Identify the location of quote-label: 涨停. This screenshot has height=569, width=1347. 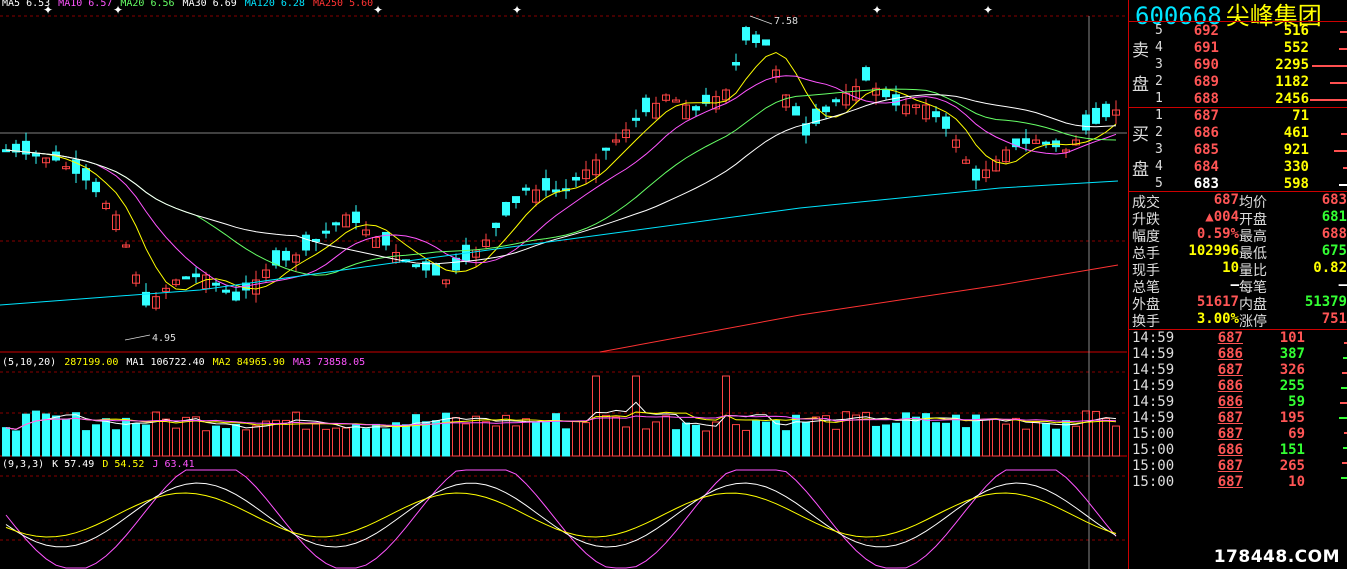
(1253, 322).